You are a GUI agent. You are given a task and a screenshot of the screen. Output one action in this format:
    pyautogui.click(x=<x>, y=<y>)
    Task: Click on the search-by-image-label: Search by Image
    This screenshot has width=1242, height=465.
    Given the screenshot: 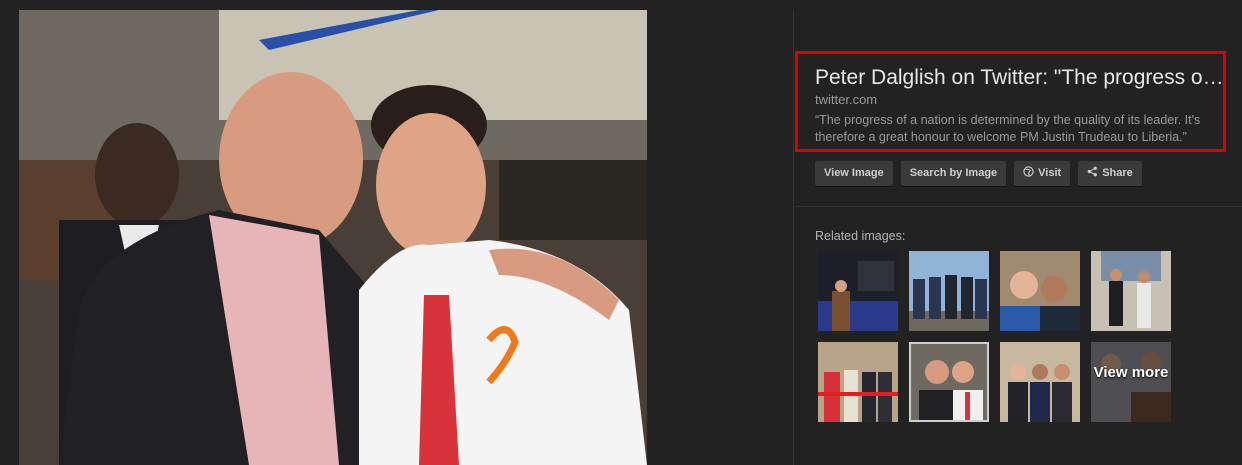 What is the action you would take?
    pyautogui.click(x=953, y=173)
    